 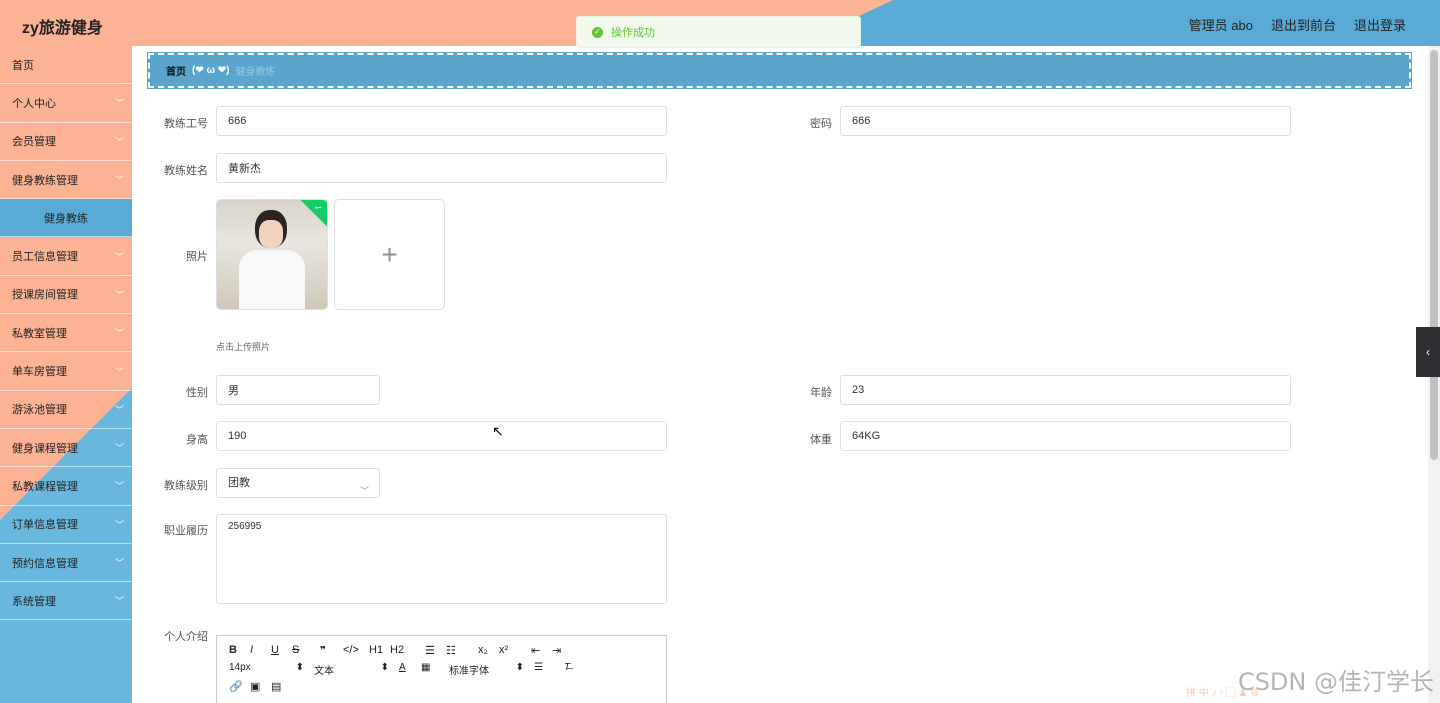 I want to click on resume-textarea, so click(x=441, y=559).